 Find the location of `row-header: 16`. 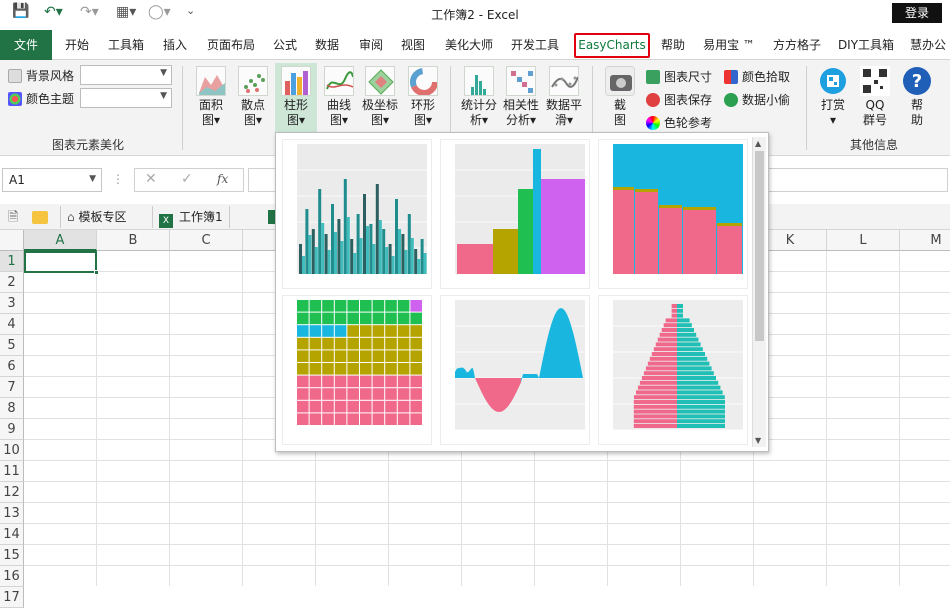

row-header: 16 is located at coordinates (12, 576).